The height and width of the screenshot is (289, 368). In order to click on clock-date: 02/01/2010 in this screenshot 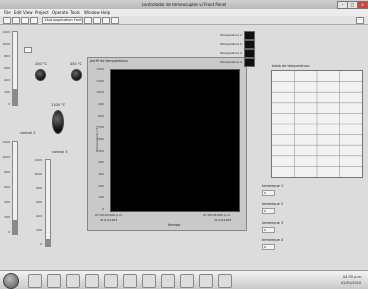, I will do `click(351, 283)`.